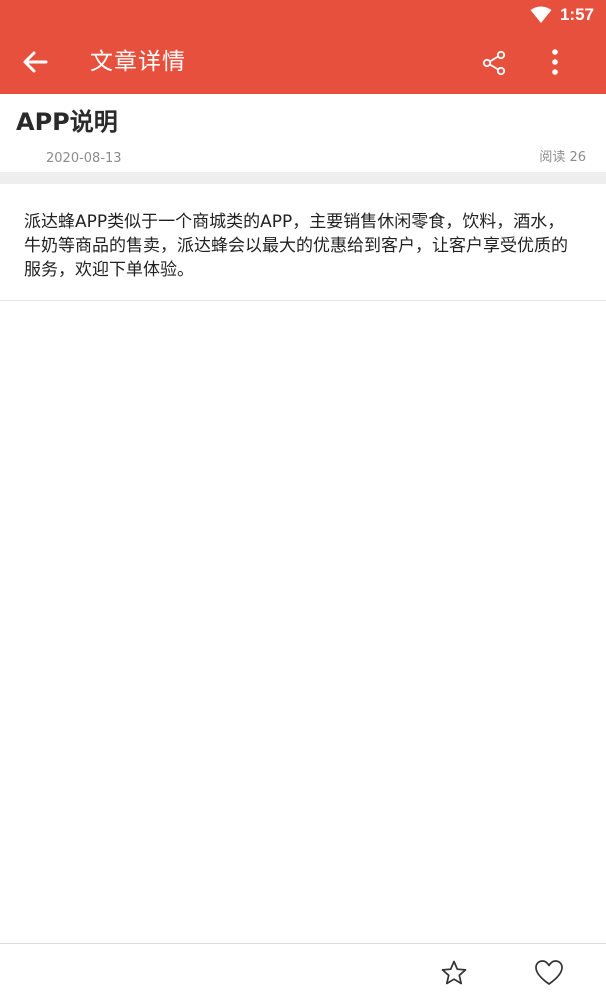  I want to click on article-header: APP说明 2020-08-13 阅读 26, so click(303, 133).